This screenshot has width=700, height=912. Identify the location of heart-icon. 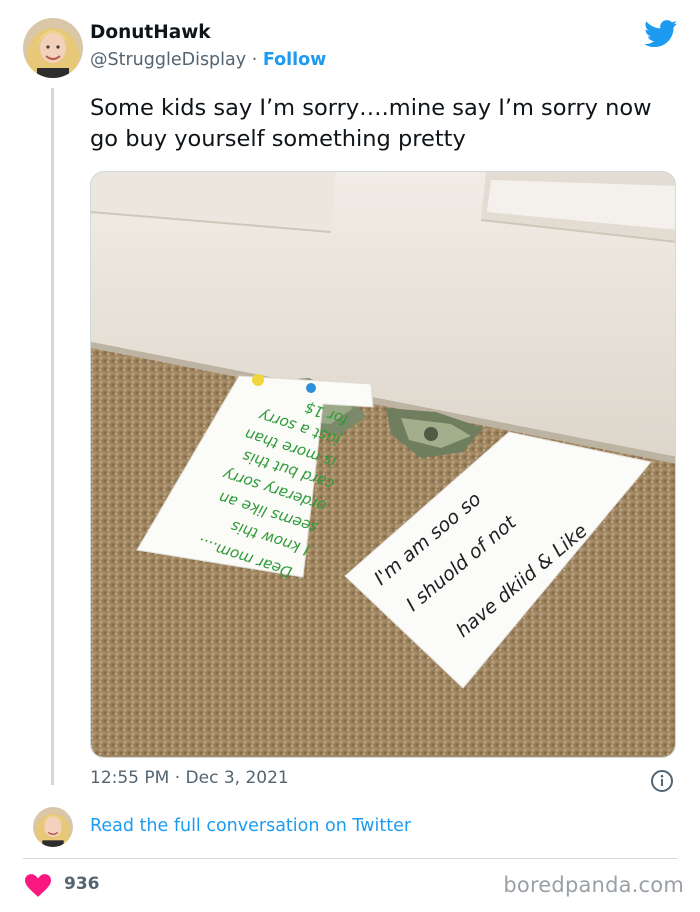
(38, 885).